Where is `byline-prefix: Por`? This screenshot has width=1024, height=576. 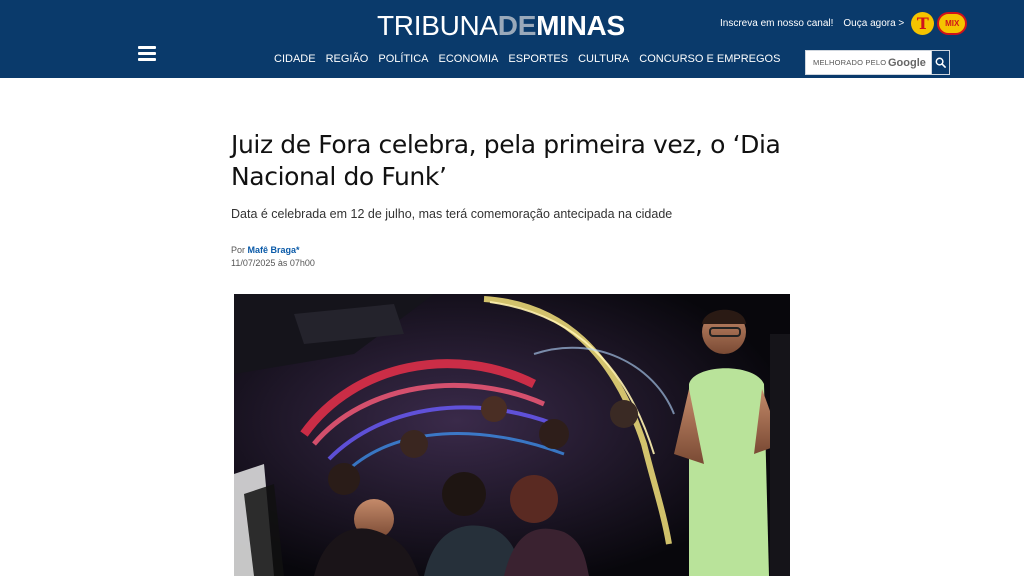 byline-prefix: Por is located at coordinates (238, 250).